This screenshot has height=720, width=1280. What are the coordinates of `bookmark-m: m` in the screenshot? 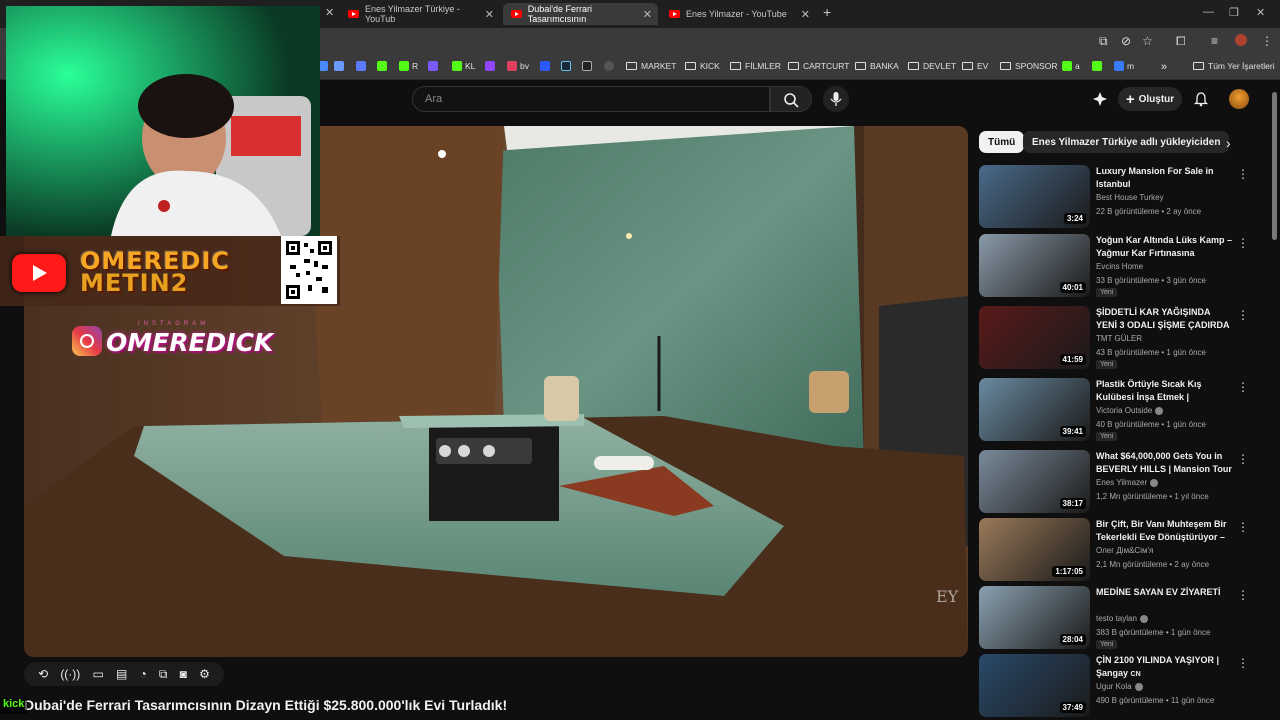 It's located at (1124, 66).